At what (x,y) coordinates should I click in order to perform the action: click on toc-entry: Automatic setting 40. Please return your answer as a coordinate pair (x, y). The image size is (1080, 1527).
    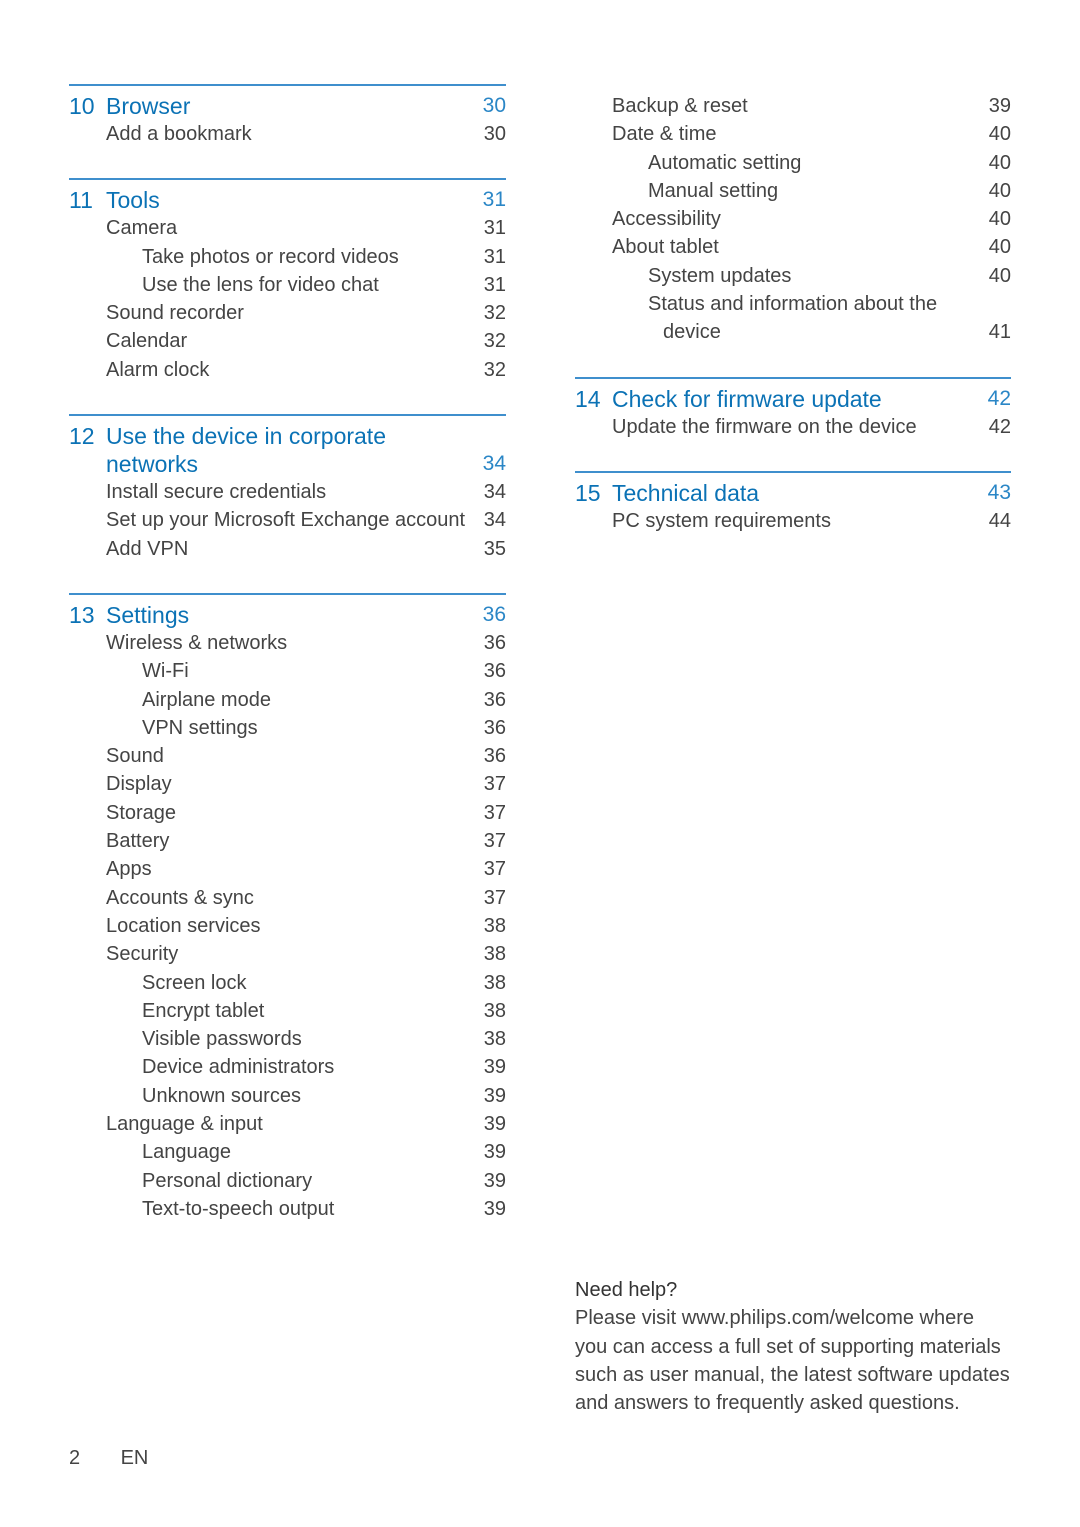
    Looking at the image, I should click on (793, 163).